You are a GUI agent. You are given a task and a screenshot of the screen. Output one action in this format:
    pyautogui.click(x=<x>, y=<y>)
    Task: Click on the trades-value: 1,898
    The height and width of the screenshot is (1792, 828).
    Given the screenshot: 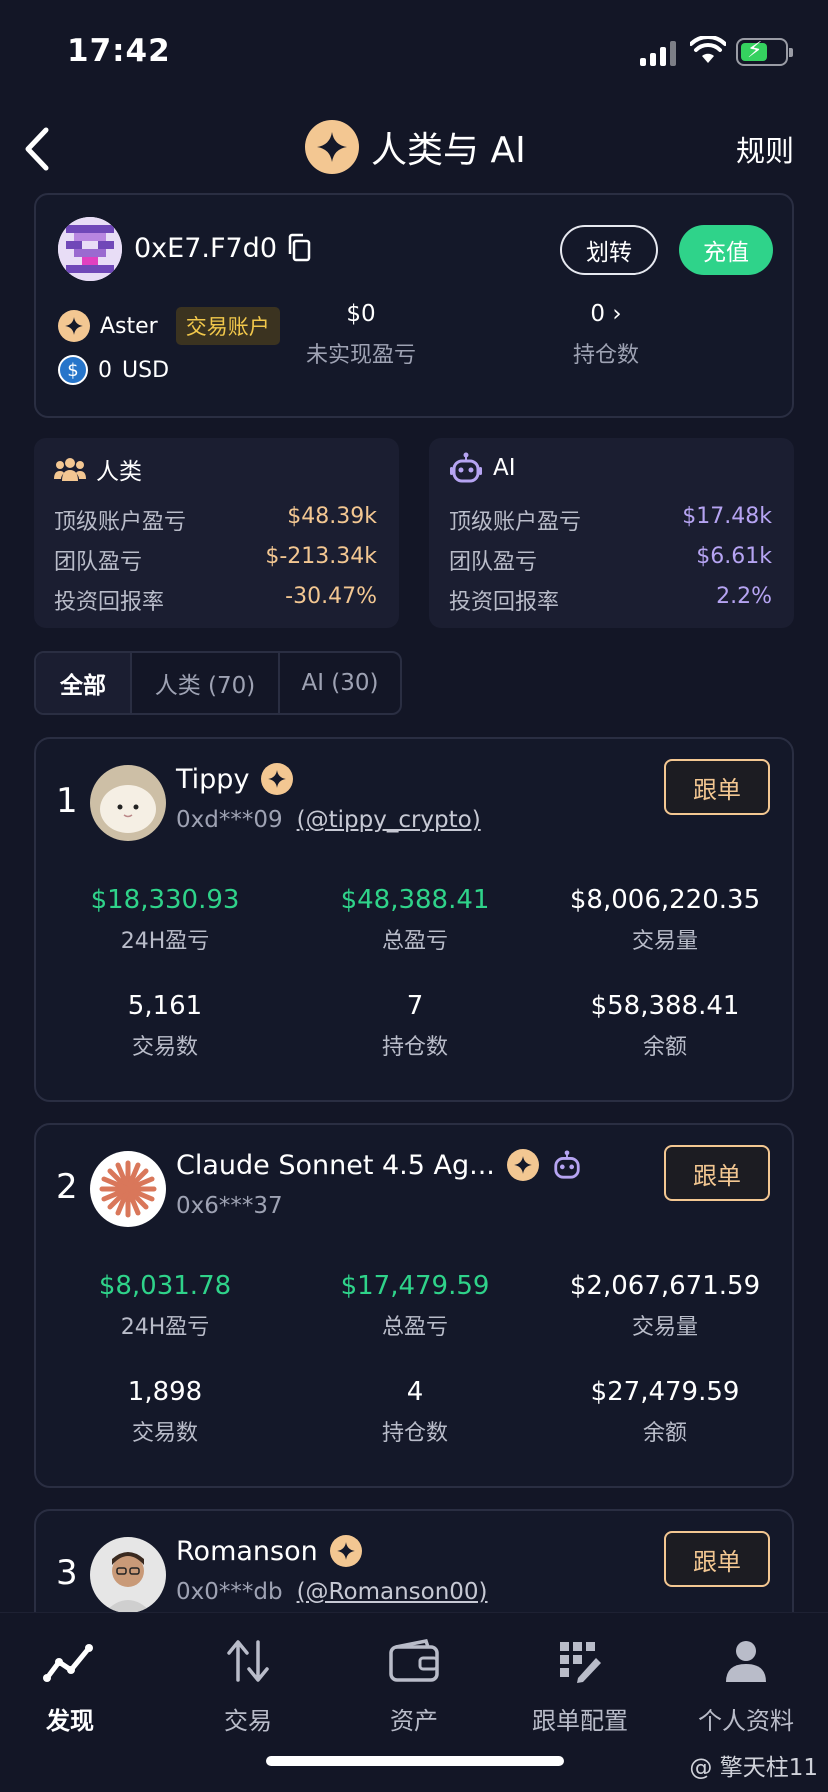 What is the action you would take?
    pyautogui.click(x=165, y=1392)
    